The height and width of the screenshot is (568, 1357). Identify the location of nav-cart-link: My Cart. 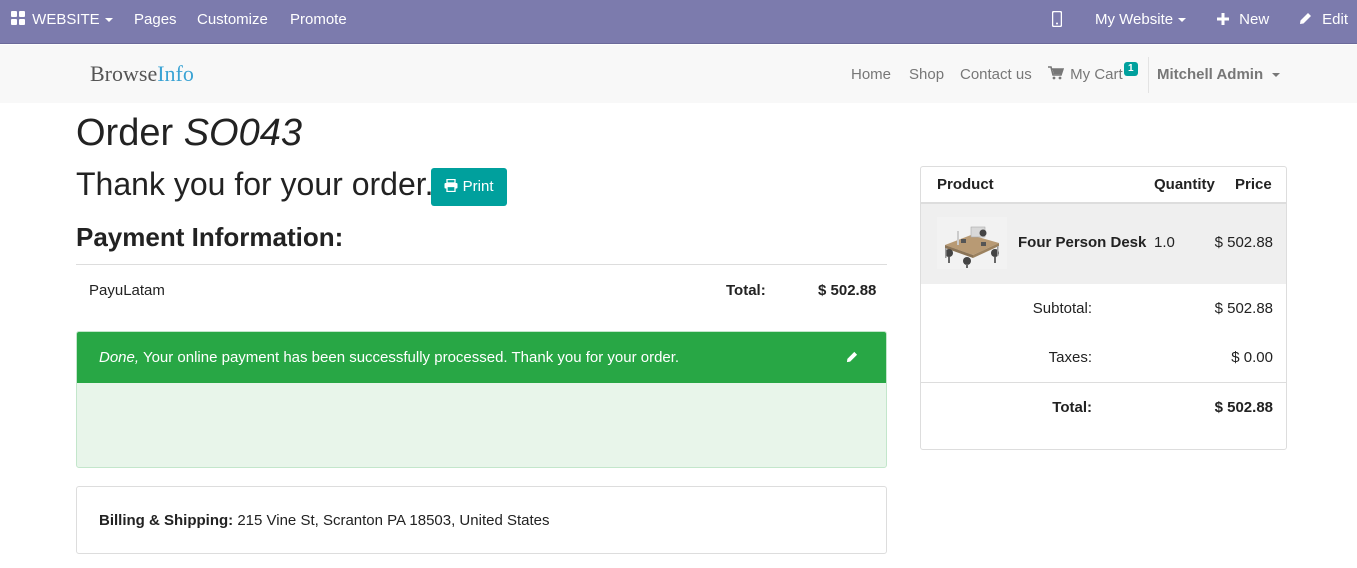
(1085, 74).